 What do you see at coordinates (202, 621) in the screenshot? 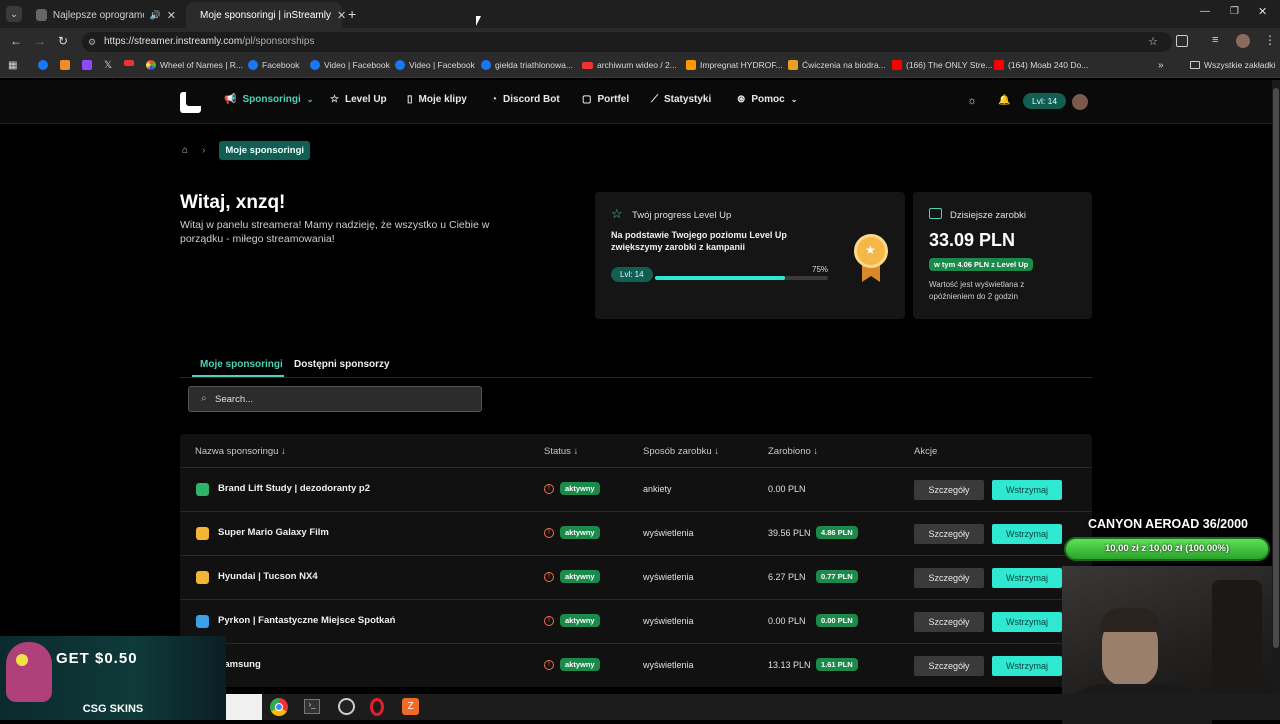
I see `sponsorship-icon` at bounding box center [202, 621].